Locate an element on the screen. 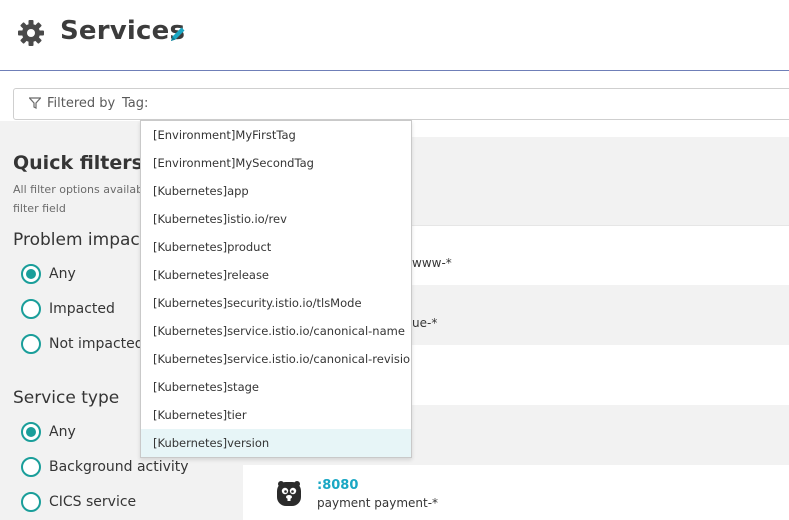 Image resolution: width=789 pixels, height=520 pixels. dropdown-item: [Environment]MySecondTag is located at coordinates (276, 163).